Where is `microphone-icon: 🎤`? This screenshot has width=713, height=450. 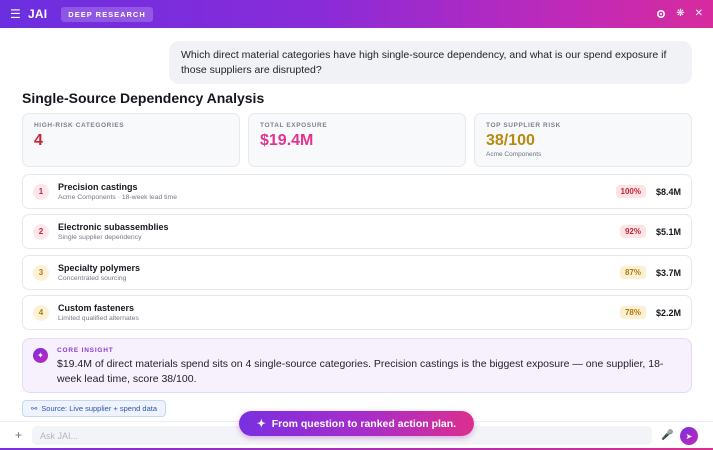
microphone-icon: 🎤 is located at coordinates (667, 435).